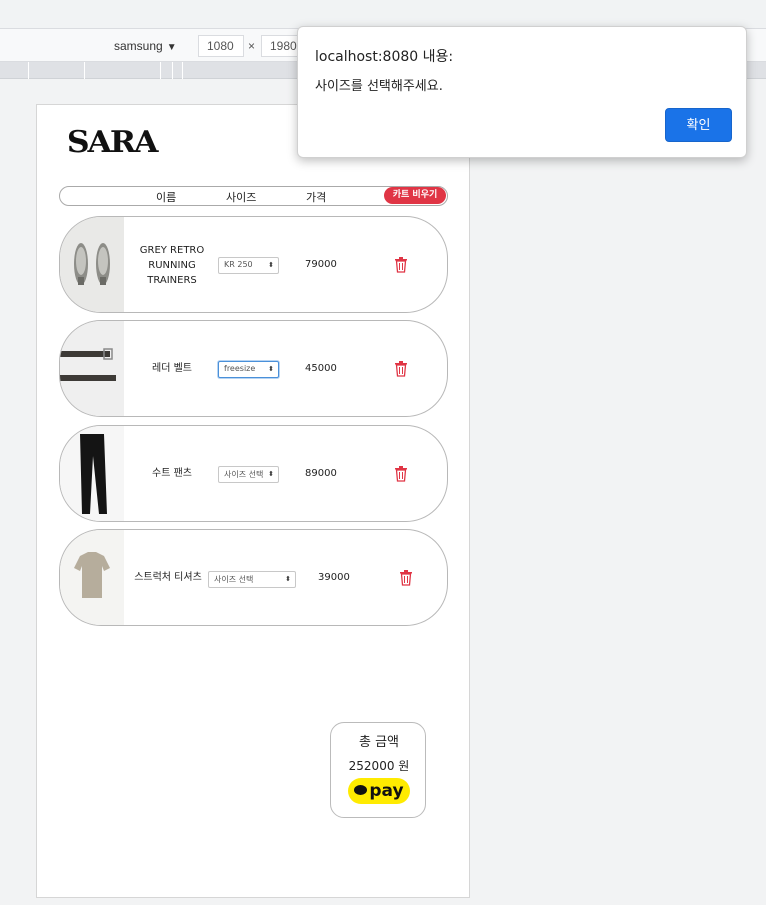 The width and height of the screenshot is (766, 905). What do you see at coordinates (386, 791) in the screenshot?
I see `pay-label: pay` at bounding box center [386, 791].